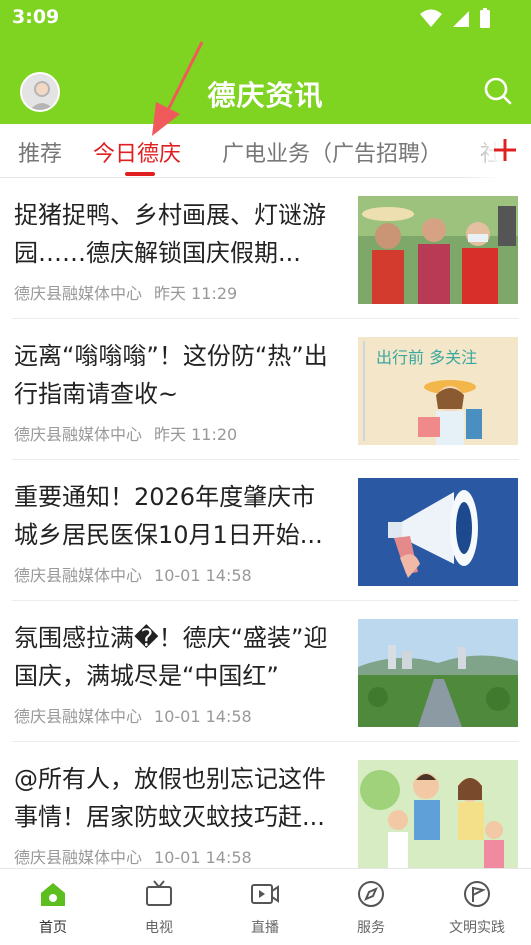  Describe the element at coordinates (431, 18) in the screenshot. I see `wifi-icon` at that location.